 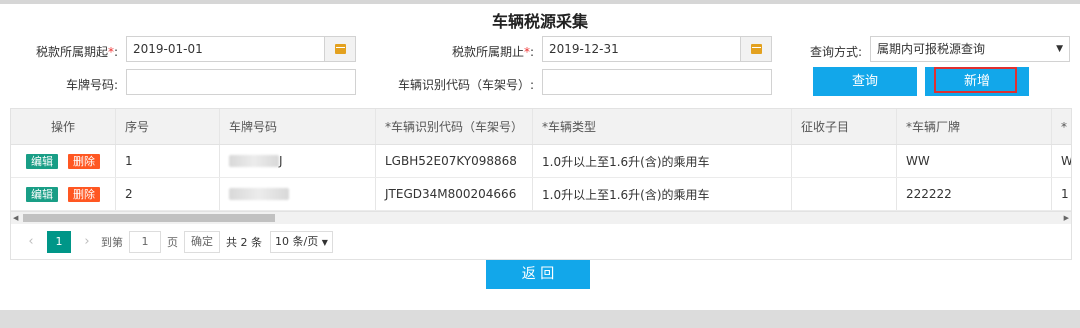 What do you see at coordinates (15, 218) in the screenshot?
I see `scroll-left-icon: ◀` at bounding box center [15, 218].